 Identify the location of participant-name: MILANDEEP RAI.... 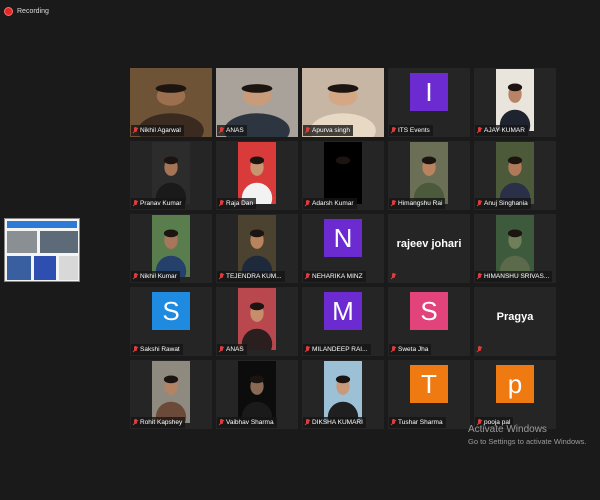
(340, 349).